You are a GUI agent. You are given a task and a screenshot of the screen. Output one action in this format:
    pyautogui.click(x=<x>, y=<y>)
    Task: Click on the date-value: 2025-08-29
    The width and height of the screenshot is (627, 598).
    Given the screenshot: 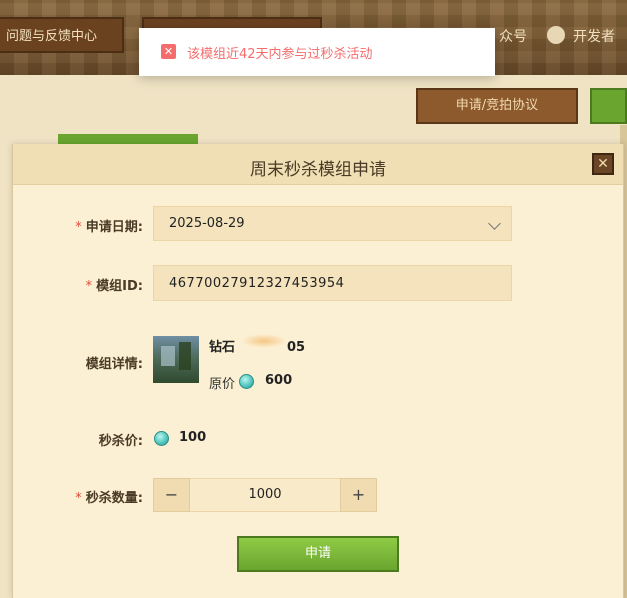 What is the action you would take?
    pyautogui.click(x=207, y=223)
    